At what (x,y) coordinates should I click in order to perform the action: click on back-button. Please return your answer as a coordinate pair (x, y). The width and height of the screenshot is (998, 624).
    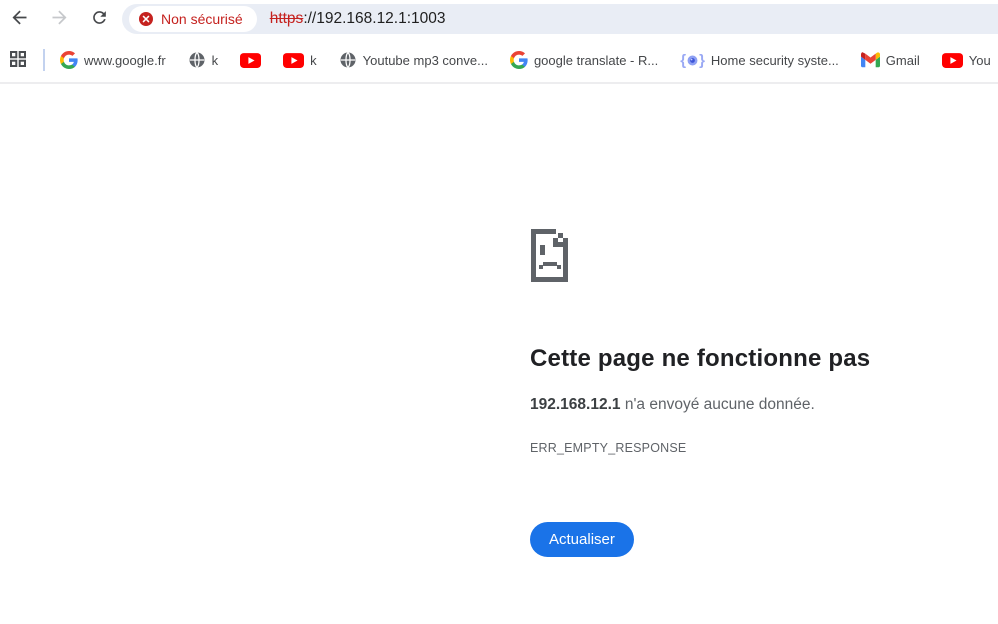
    Looking at the image, I should click on (19, 19).